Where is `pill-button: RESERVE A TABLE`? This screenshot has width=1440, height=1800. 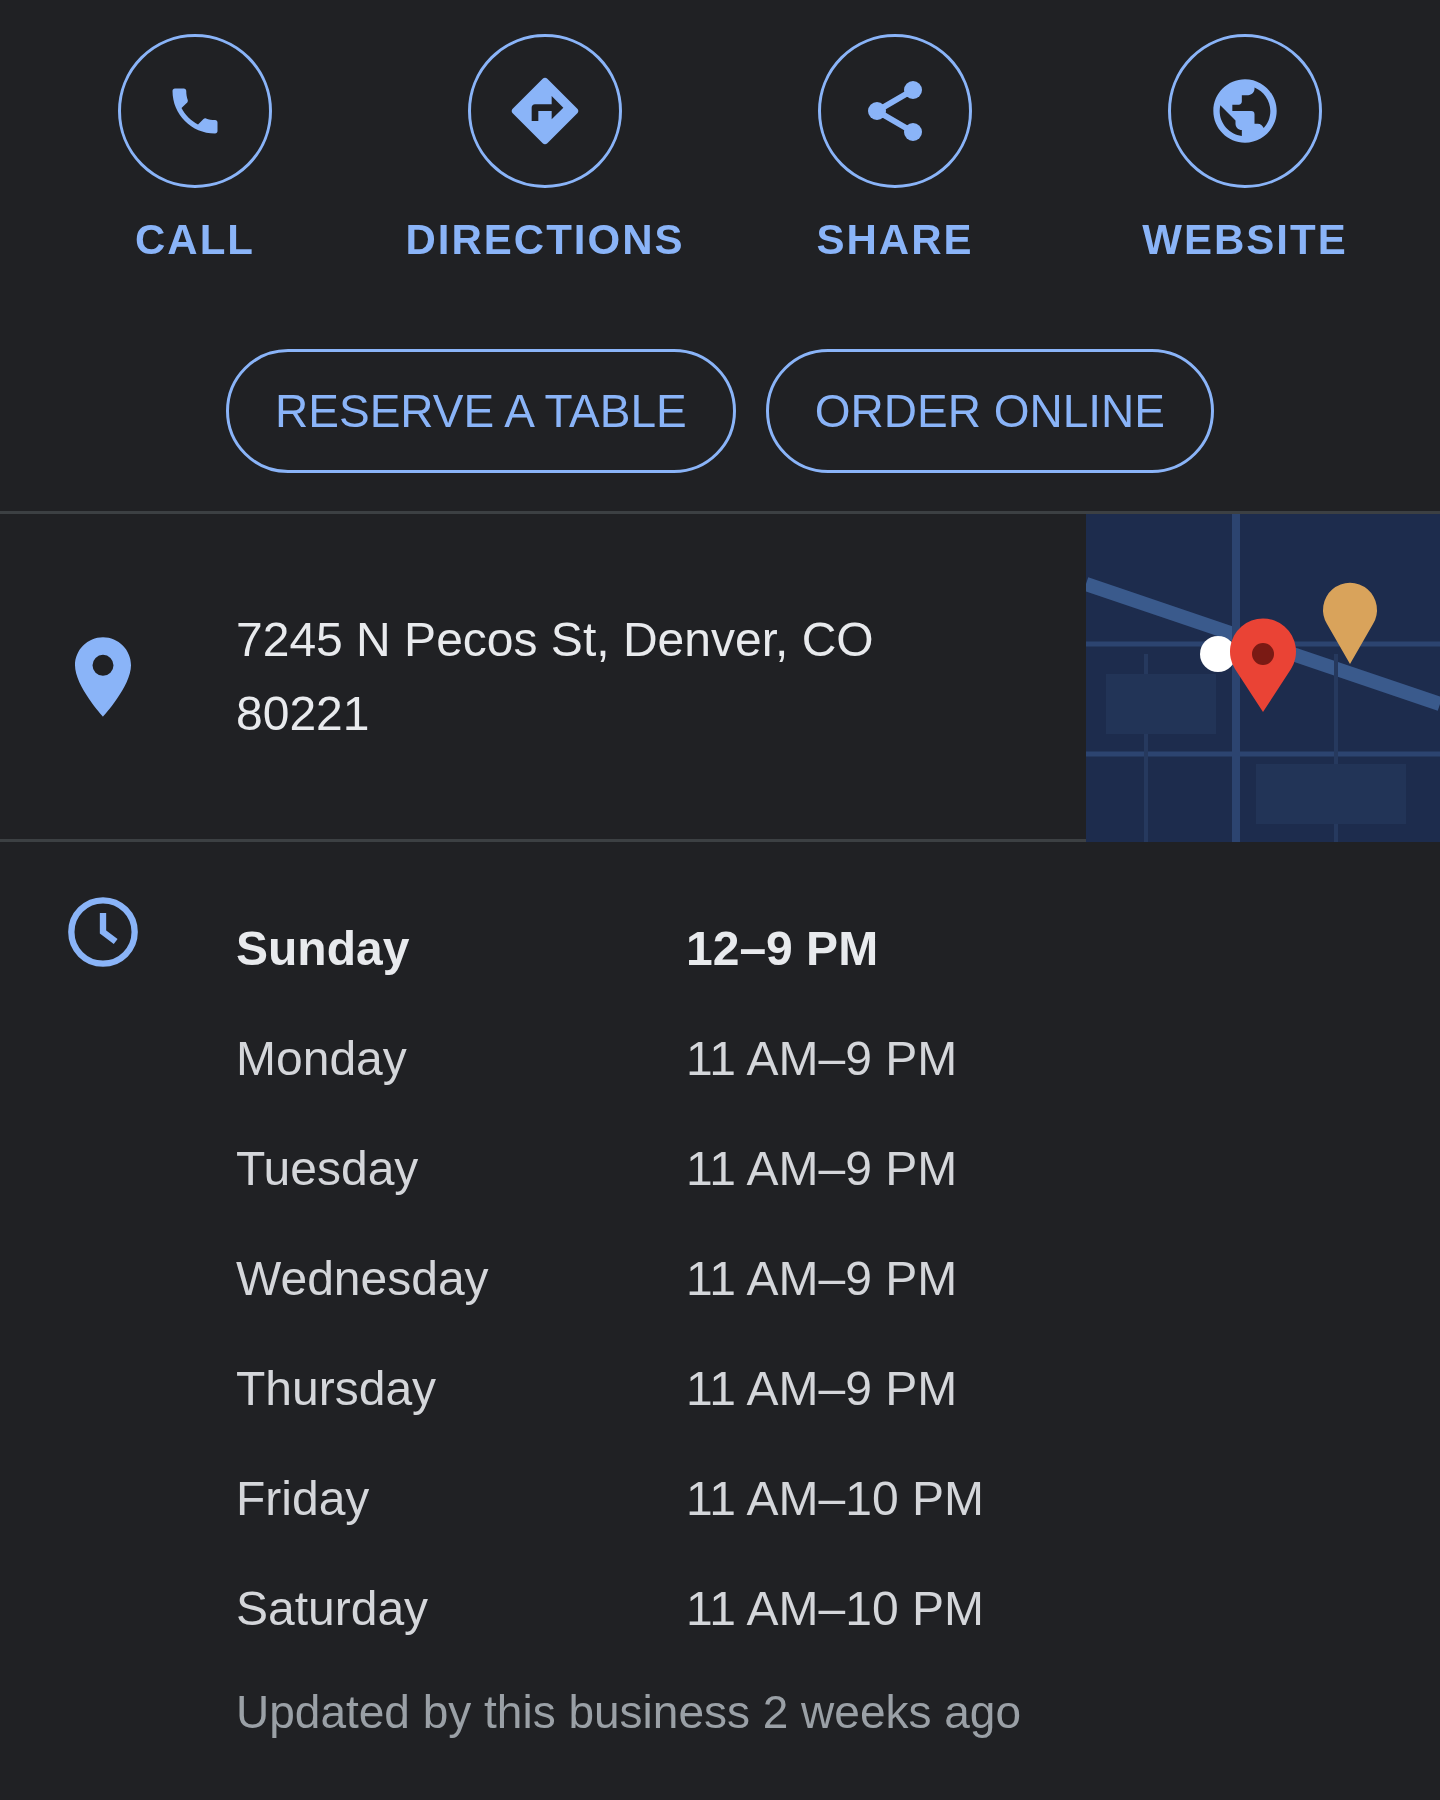
pill-button: RESERVE A TABLE is located at coordinates (481, 411).